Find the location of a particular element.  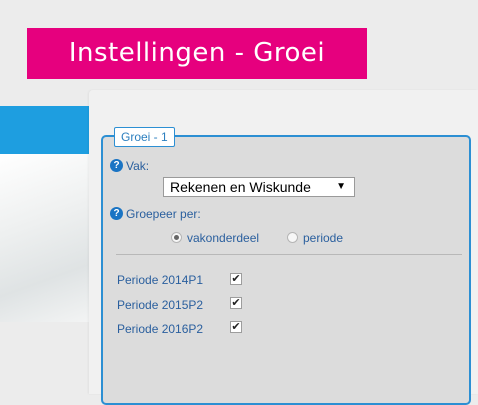

page-title: Instellingen - Groei is located at coordinates (197, 53).